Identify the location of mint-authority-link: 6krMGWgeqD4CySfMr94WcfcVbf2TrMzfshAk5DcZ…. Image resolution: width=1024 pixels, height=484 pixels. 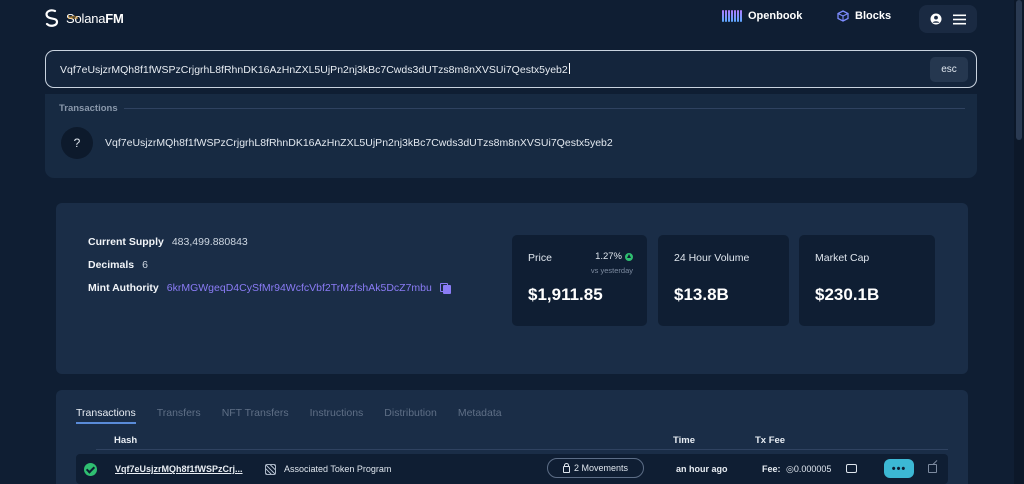
(299, 288).